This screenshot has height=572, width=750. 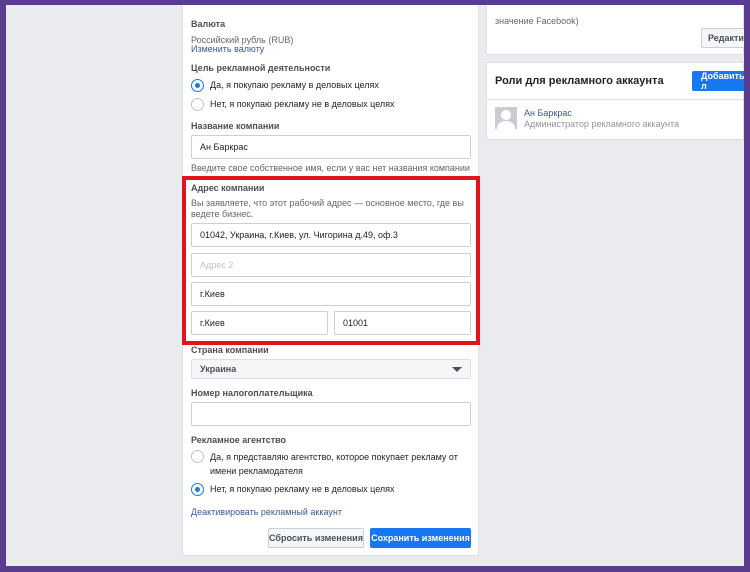 I want to click on country-select: Украина, so click(x=331, y=369).